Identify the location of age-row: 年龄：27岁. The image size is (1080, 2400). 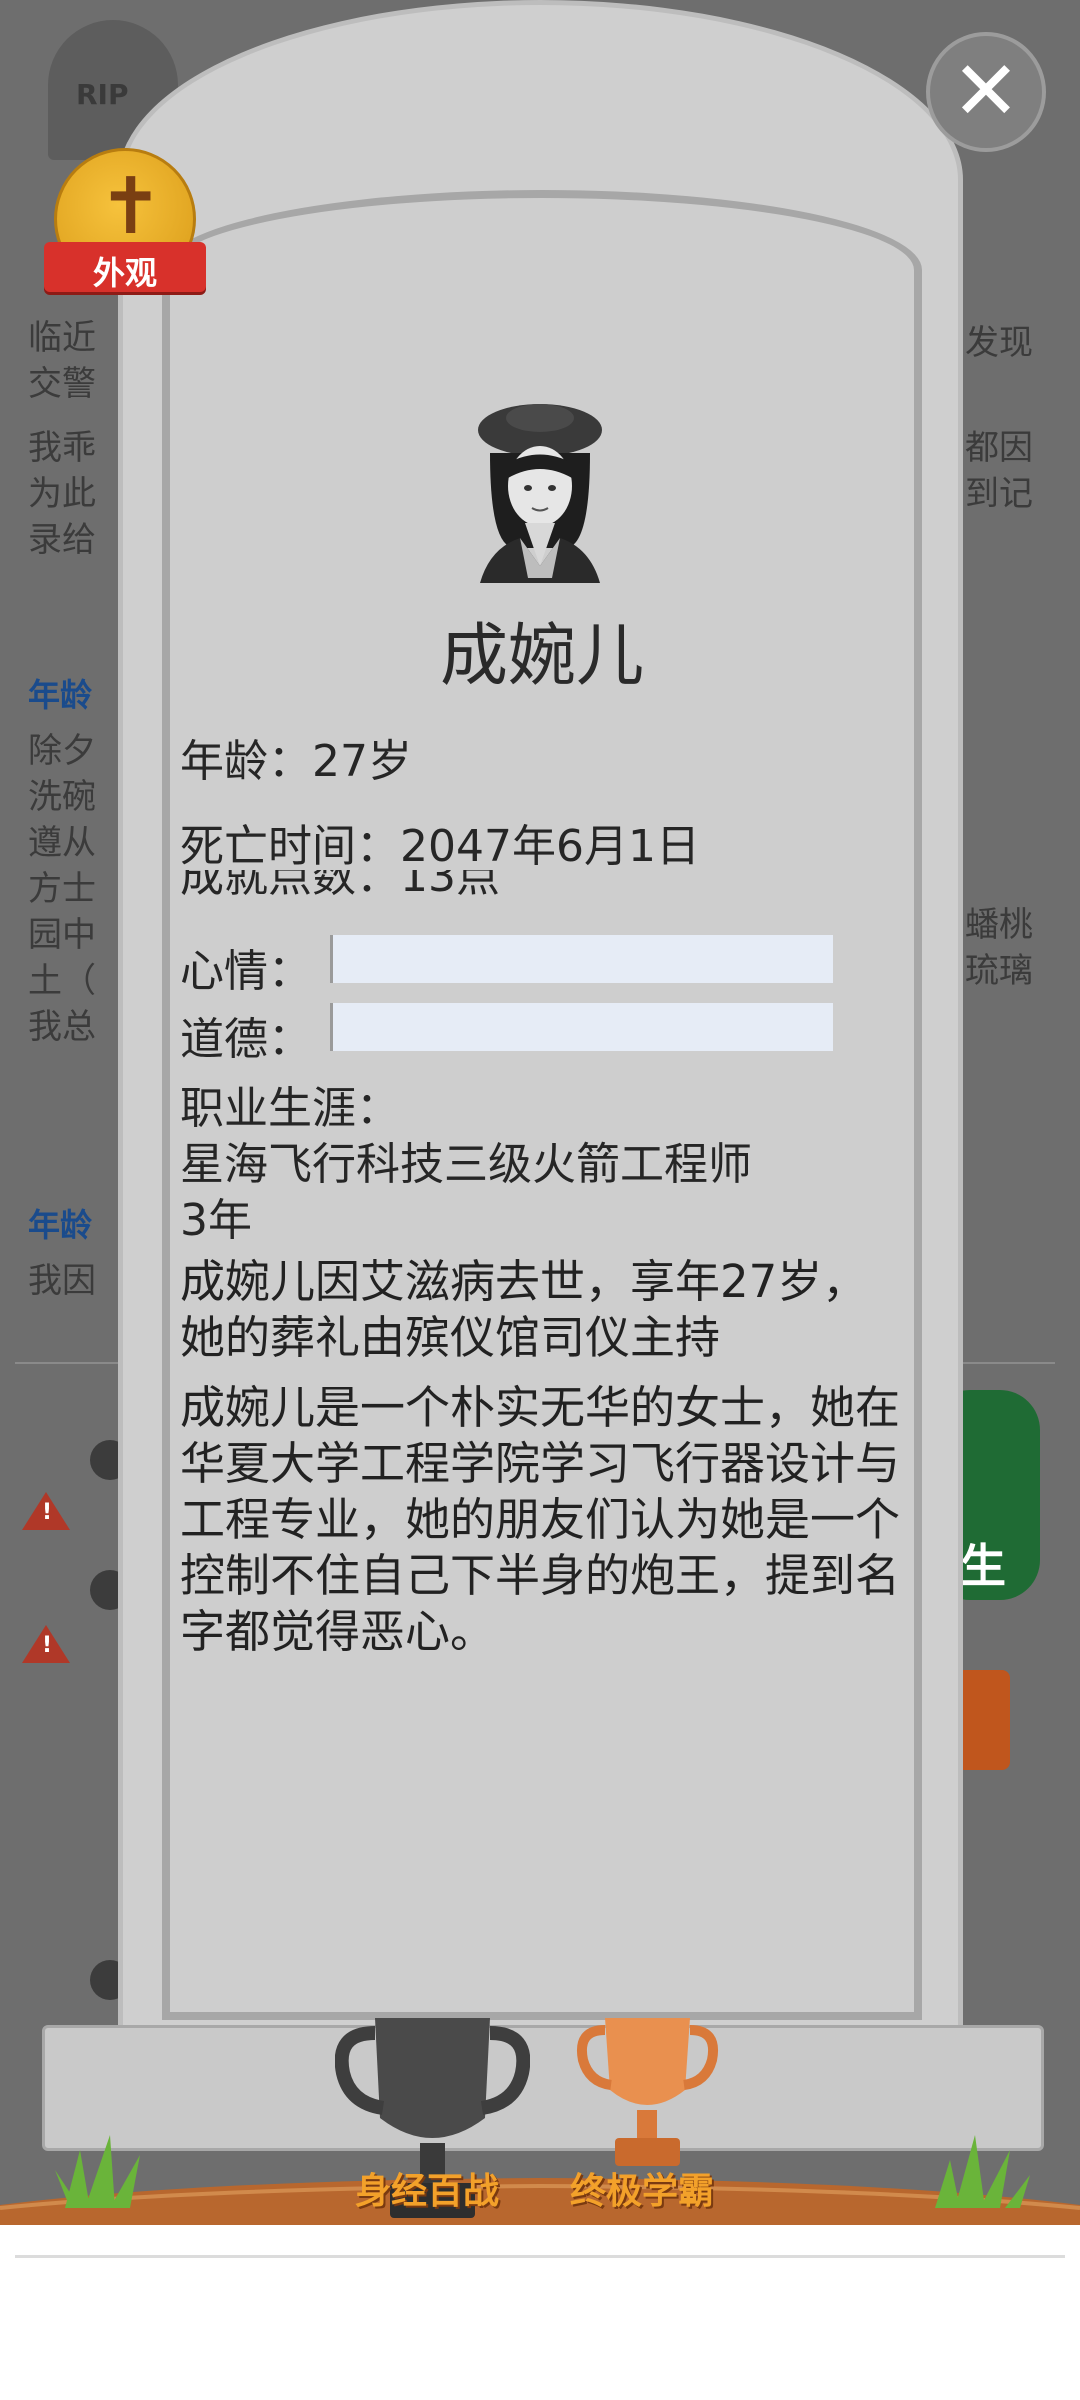
(296, 757).